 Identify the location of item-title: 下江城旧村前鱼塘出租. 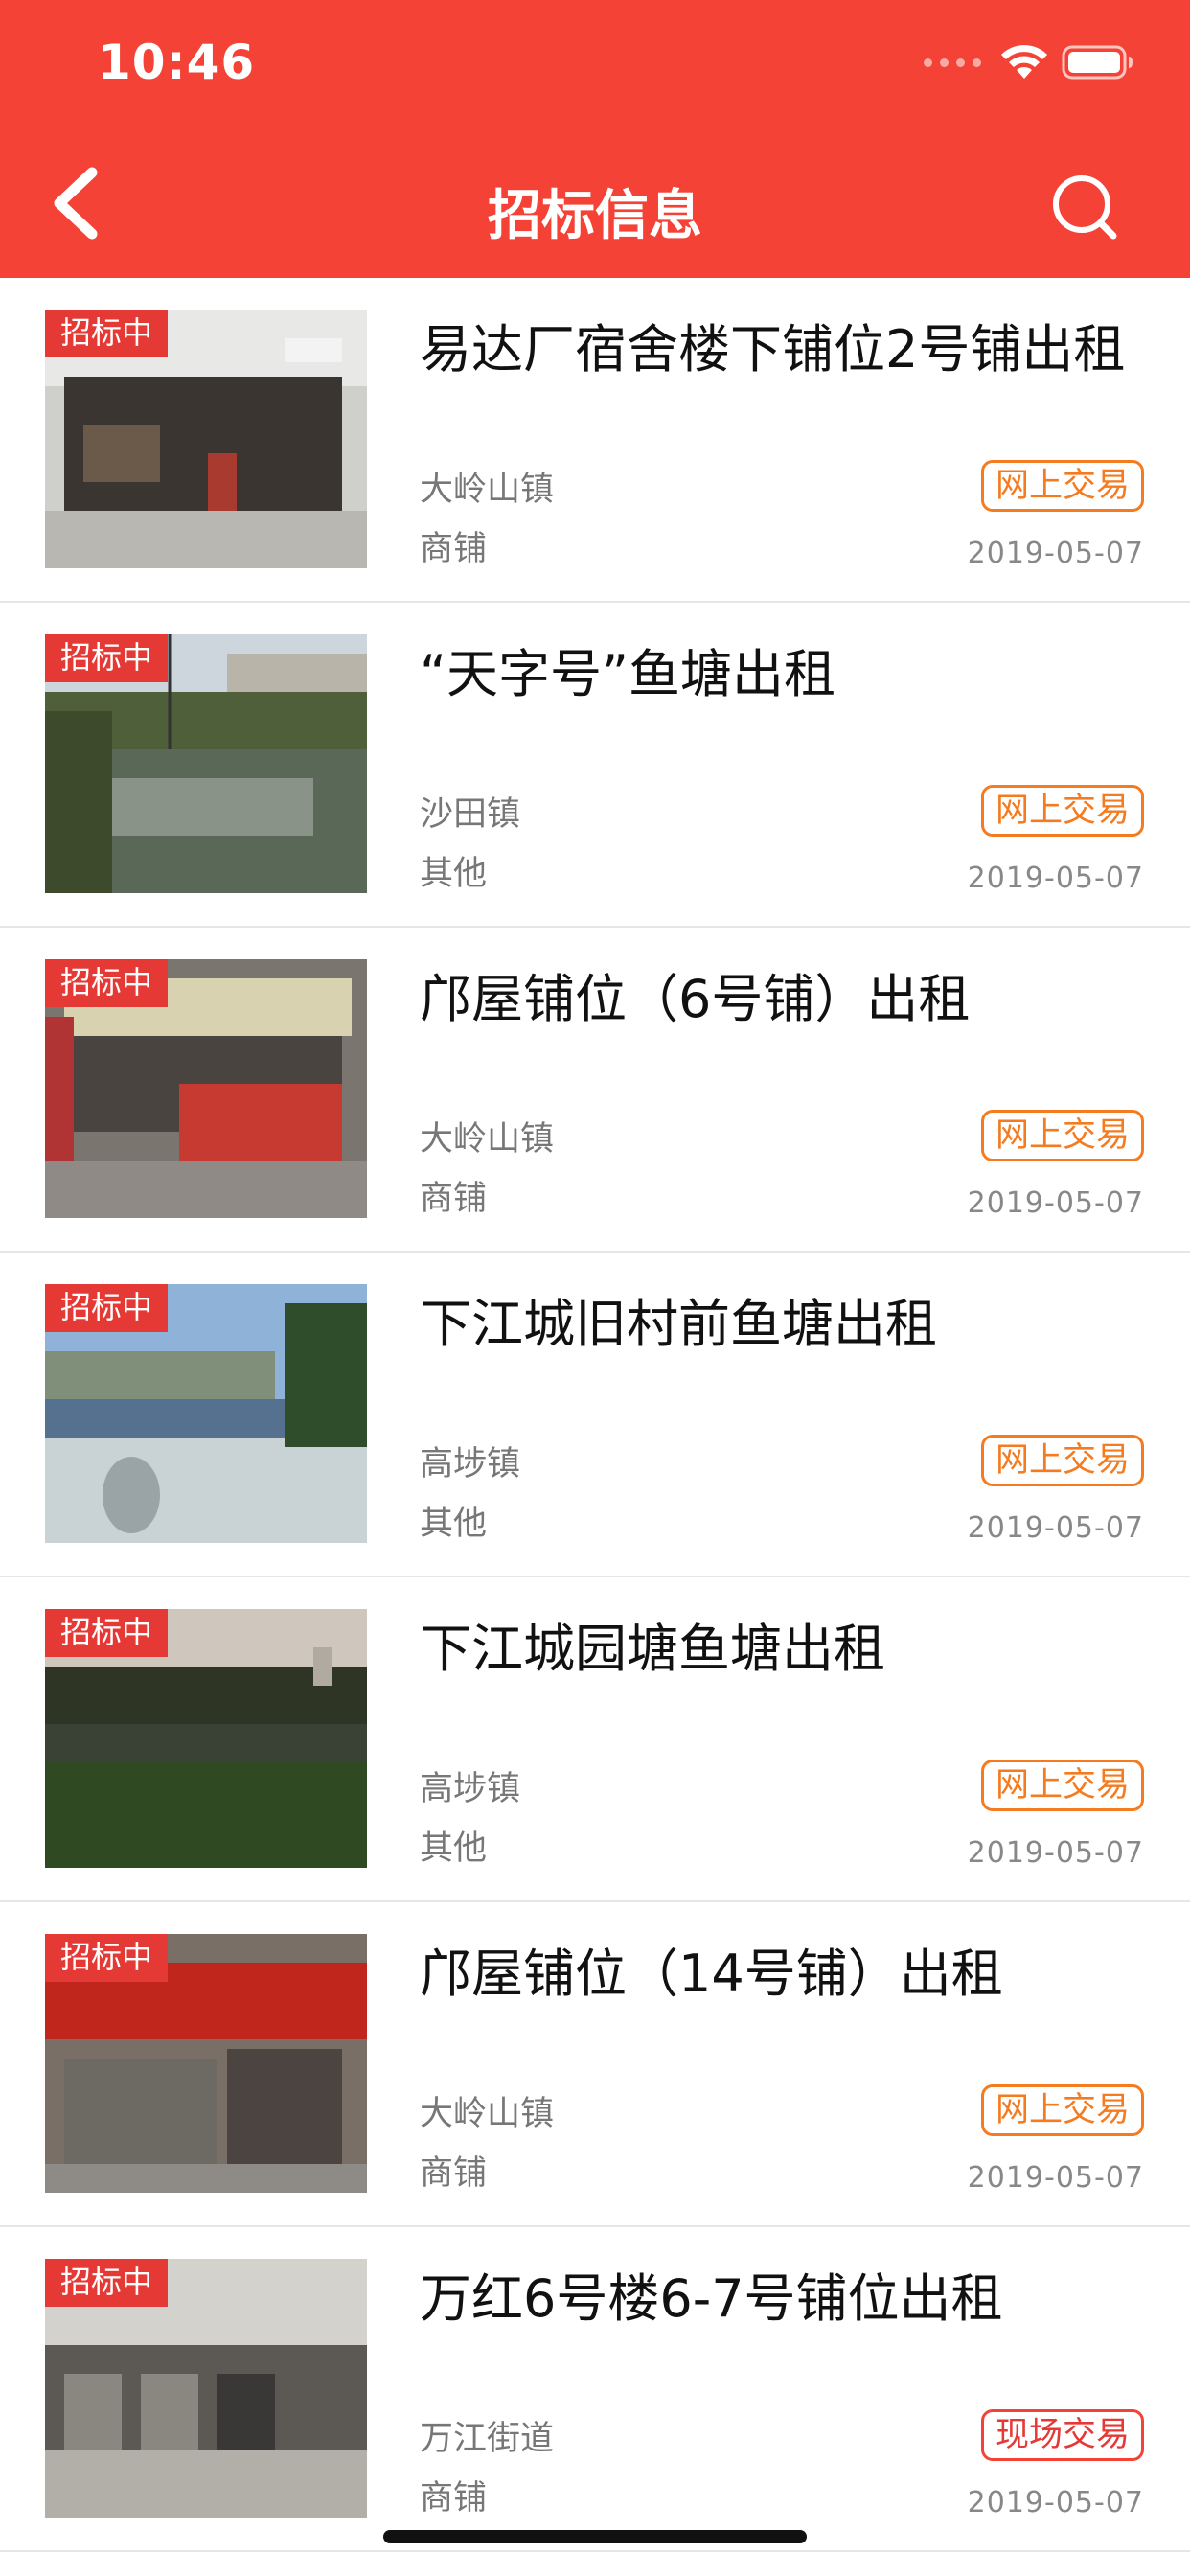
(679, 1324).